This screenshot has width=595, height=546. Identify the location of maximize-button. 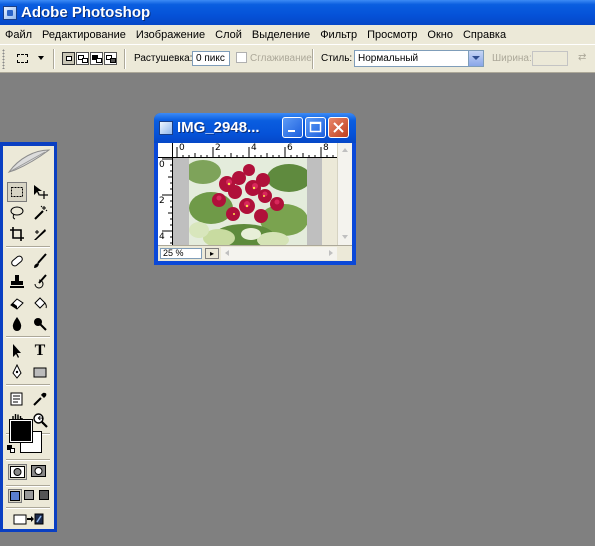
(315, 127).